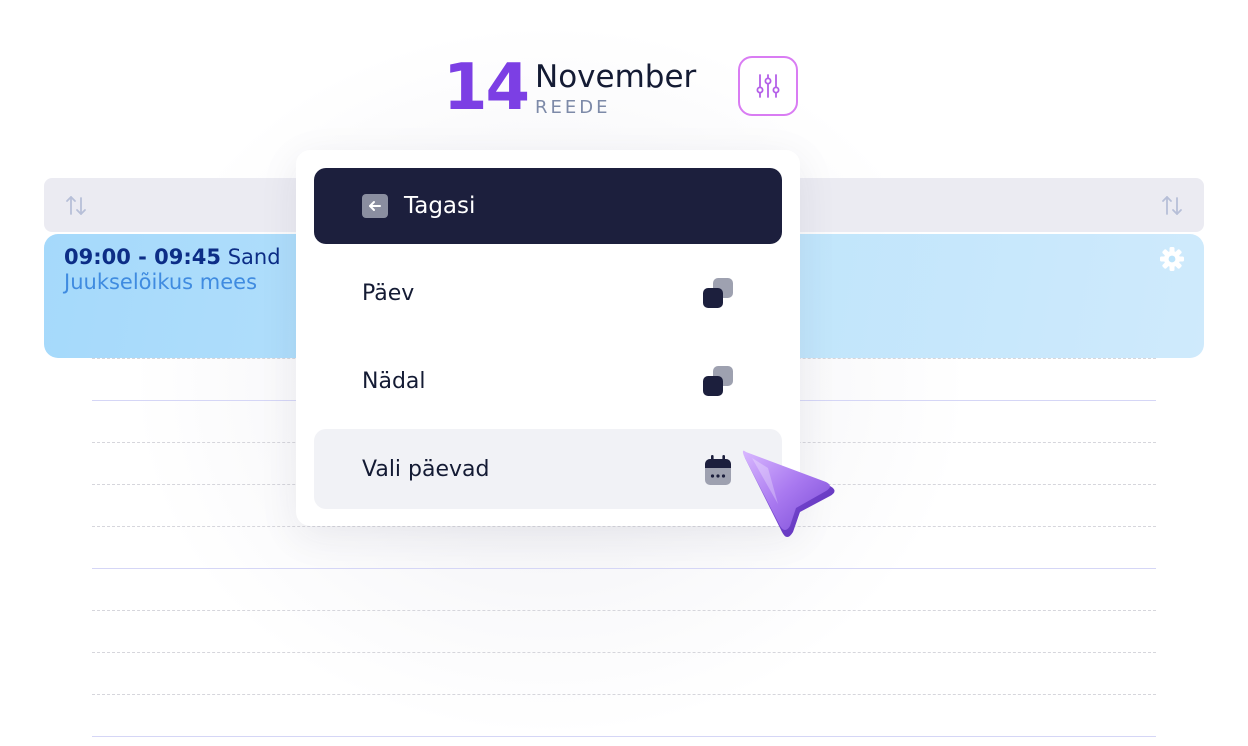 The height and width of the screenshot is (746, 1248). I want to click on back-button-label: Tagasi, so click(440, 206).